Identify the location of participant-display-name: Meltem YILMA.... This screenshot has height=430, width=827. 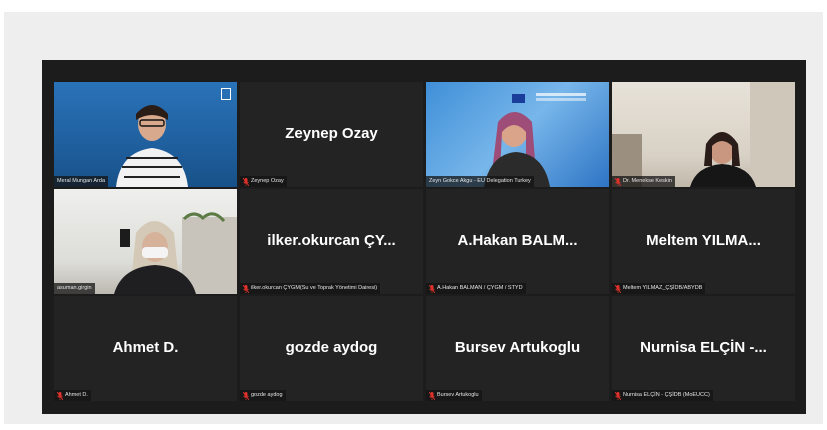
(703, 240).